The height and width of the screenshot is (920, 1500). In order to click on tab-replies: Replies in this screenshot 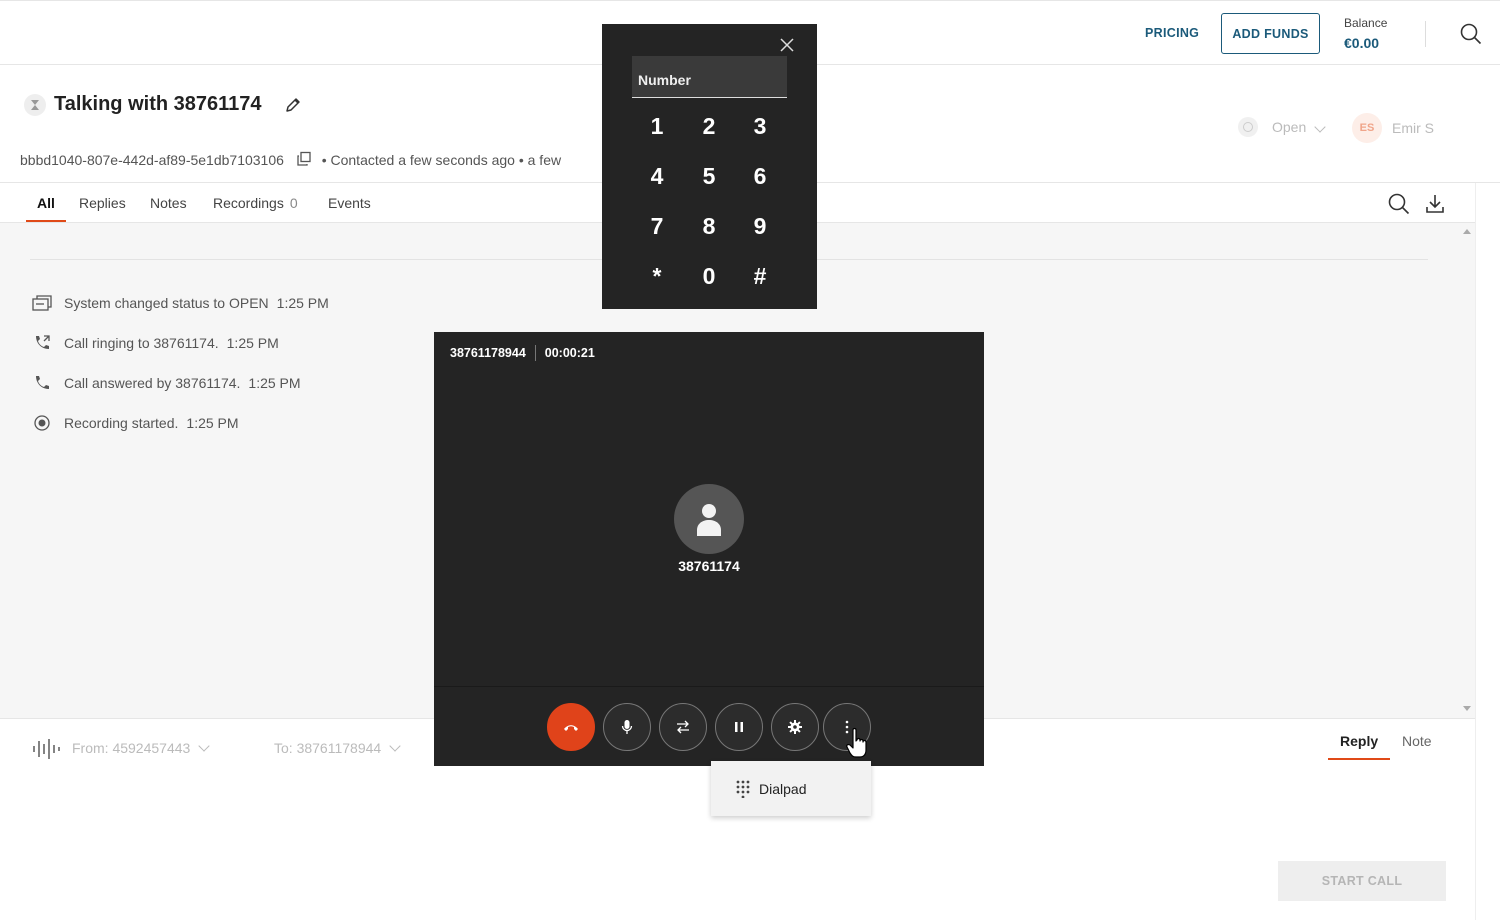, I will do `click(102, 203)`.